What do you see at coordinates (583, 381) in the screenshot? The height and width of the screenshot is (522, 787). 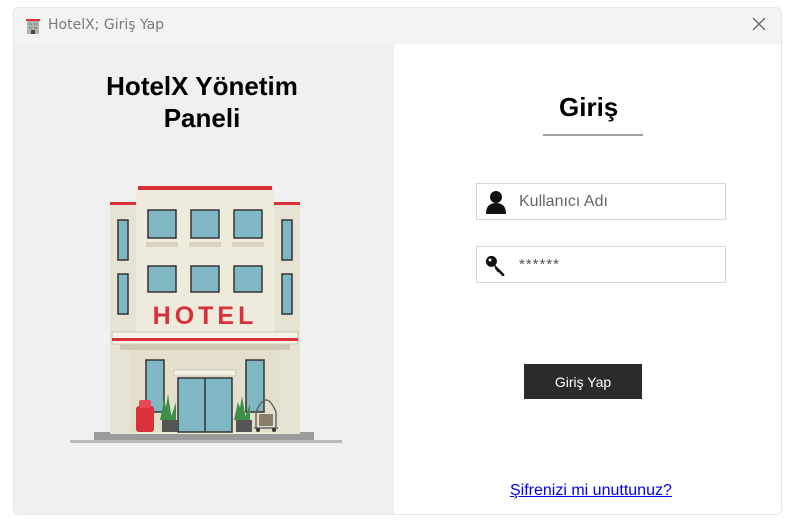 I see `login-button: Giriş Yap` at bounding box center [583, 381].